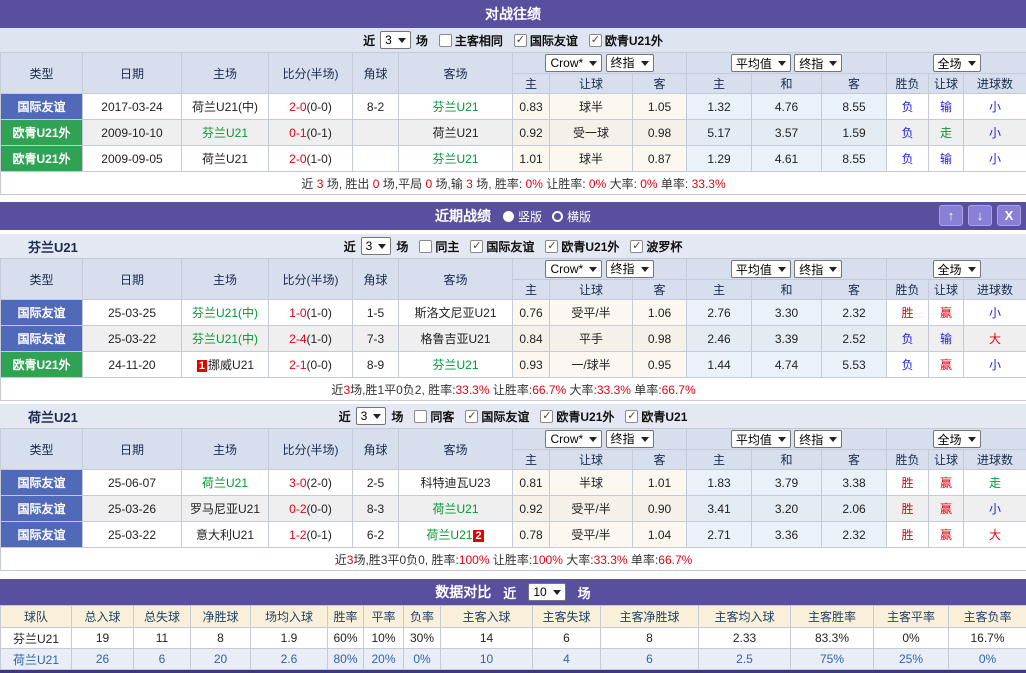  Describe the element at coordinates (442, 416) in the screenshot. I see `team1-filter-checkbox-0-label: 同客` at that location.